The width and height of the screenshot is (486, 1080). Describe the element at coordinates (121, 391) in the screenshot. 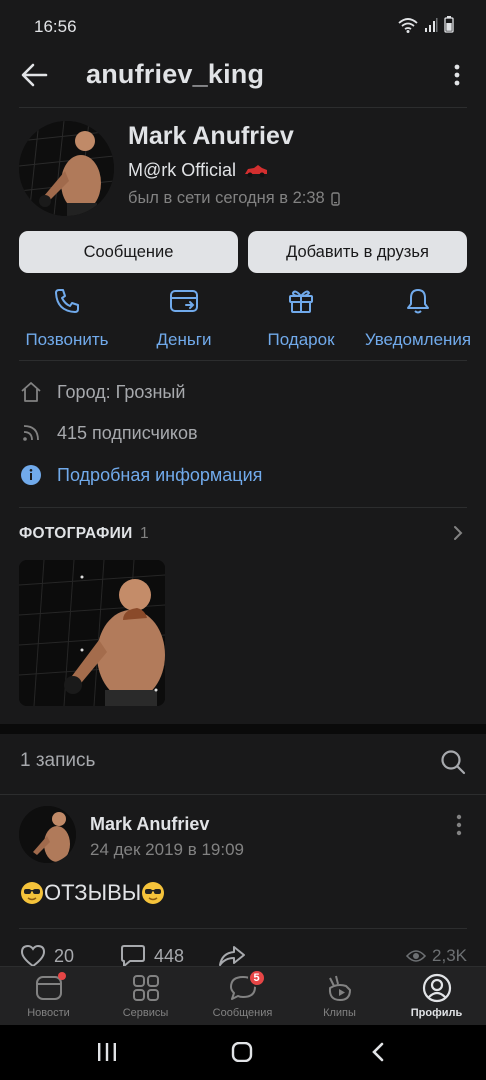

I see `info-city-text: Город: Грозный` at that location.